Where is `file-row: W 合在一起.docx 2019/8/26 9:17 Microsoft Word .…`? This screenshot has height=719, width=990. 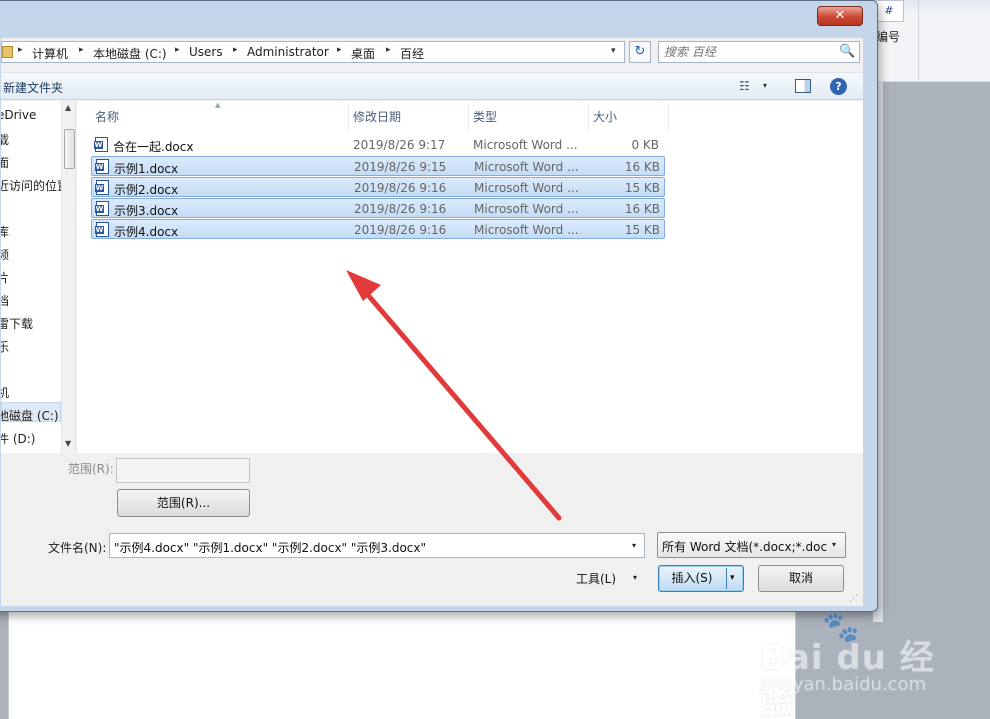 file-row: W 合在一起.docx 2019/8/26 9:17 Microsoft Word .… is located at coordinates (378, 145).